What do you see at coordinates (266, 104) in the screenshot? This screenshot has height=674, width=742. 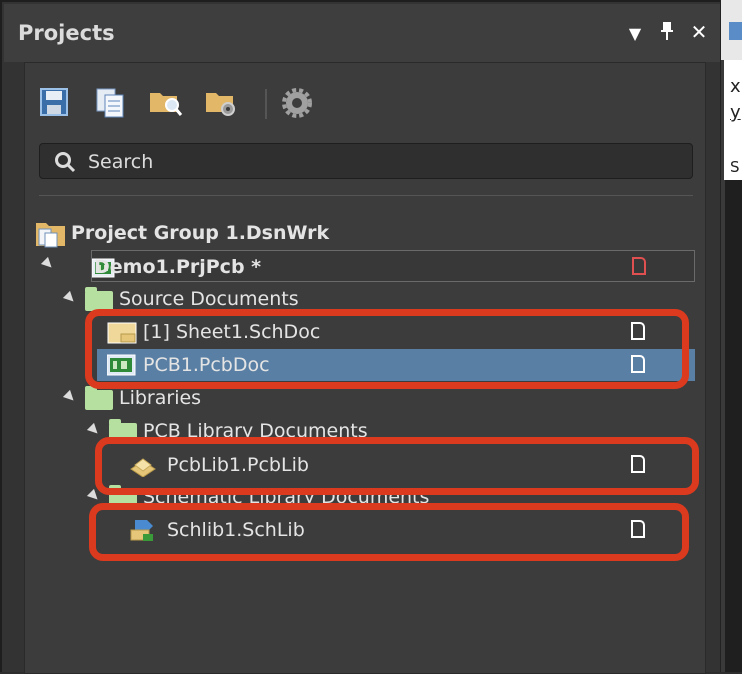 I see `toolbar-separator` at bounding box center [266, 104].